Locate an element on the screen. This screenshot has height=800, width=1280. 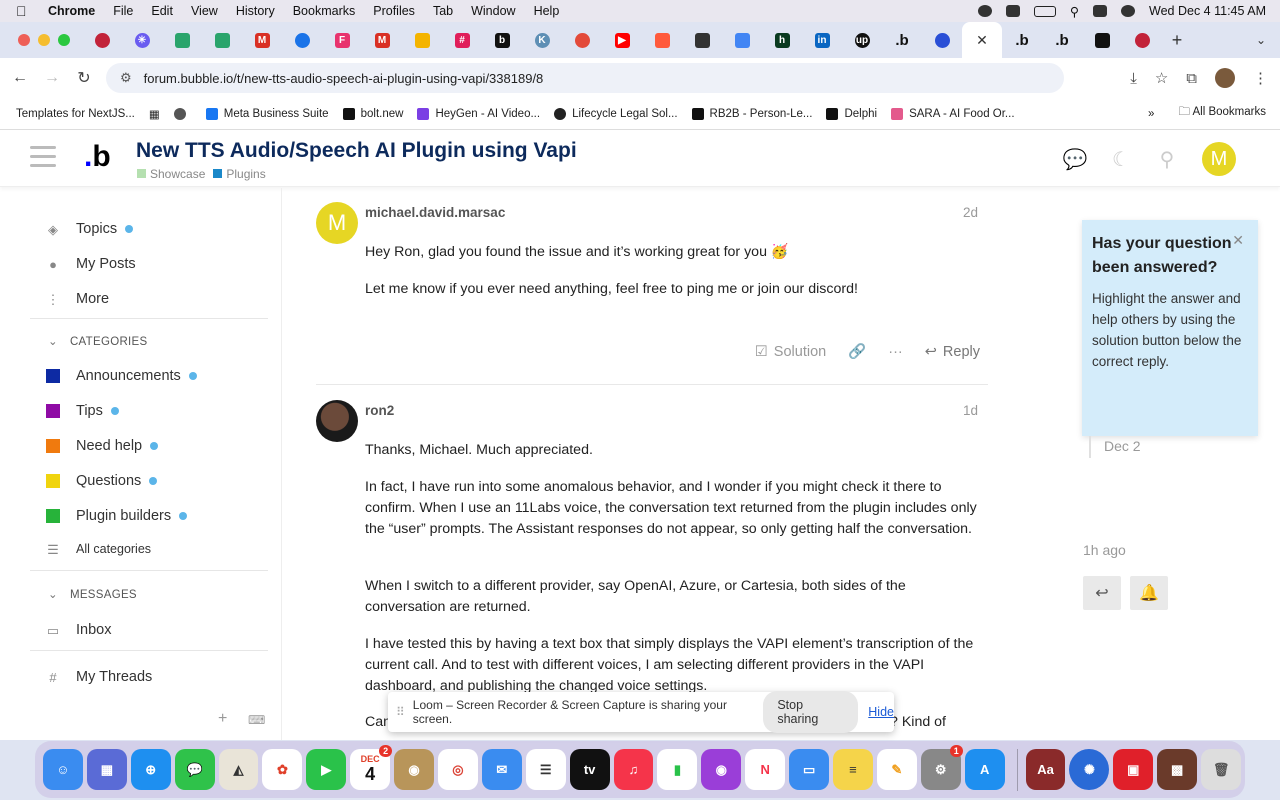
timeline-date: Dec 2 is located at coordinates (1122, 446).